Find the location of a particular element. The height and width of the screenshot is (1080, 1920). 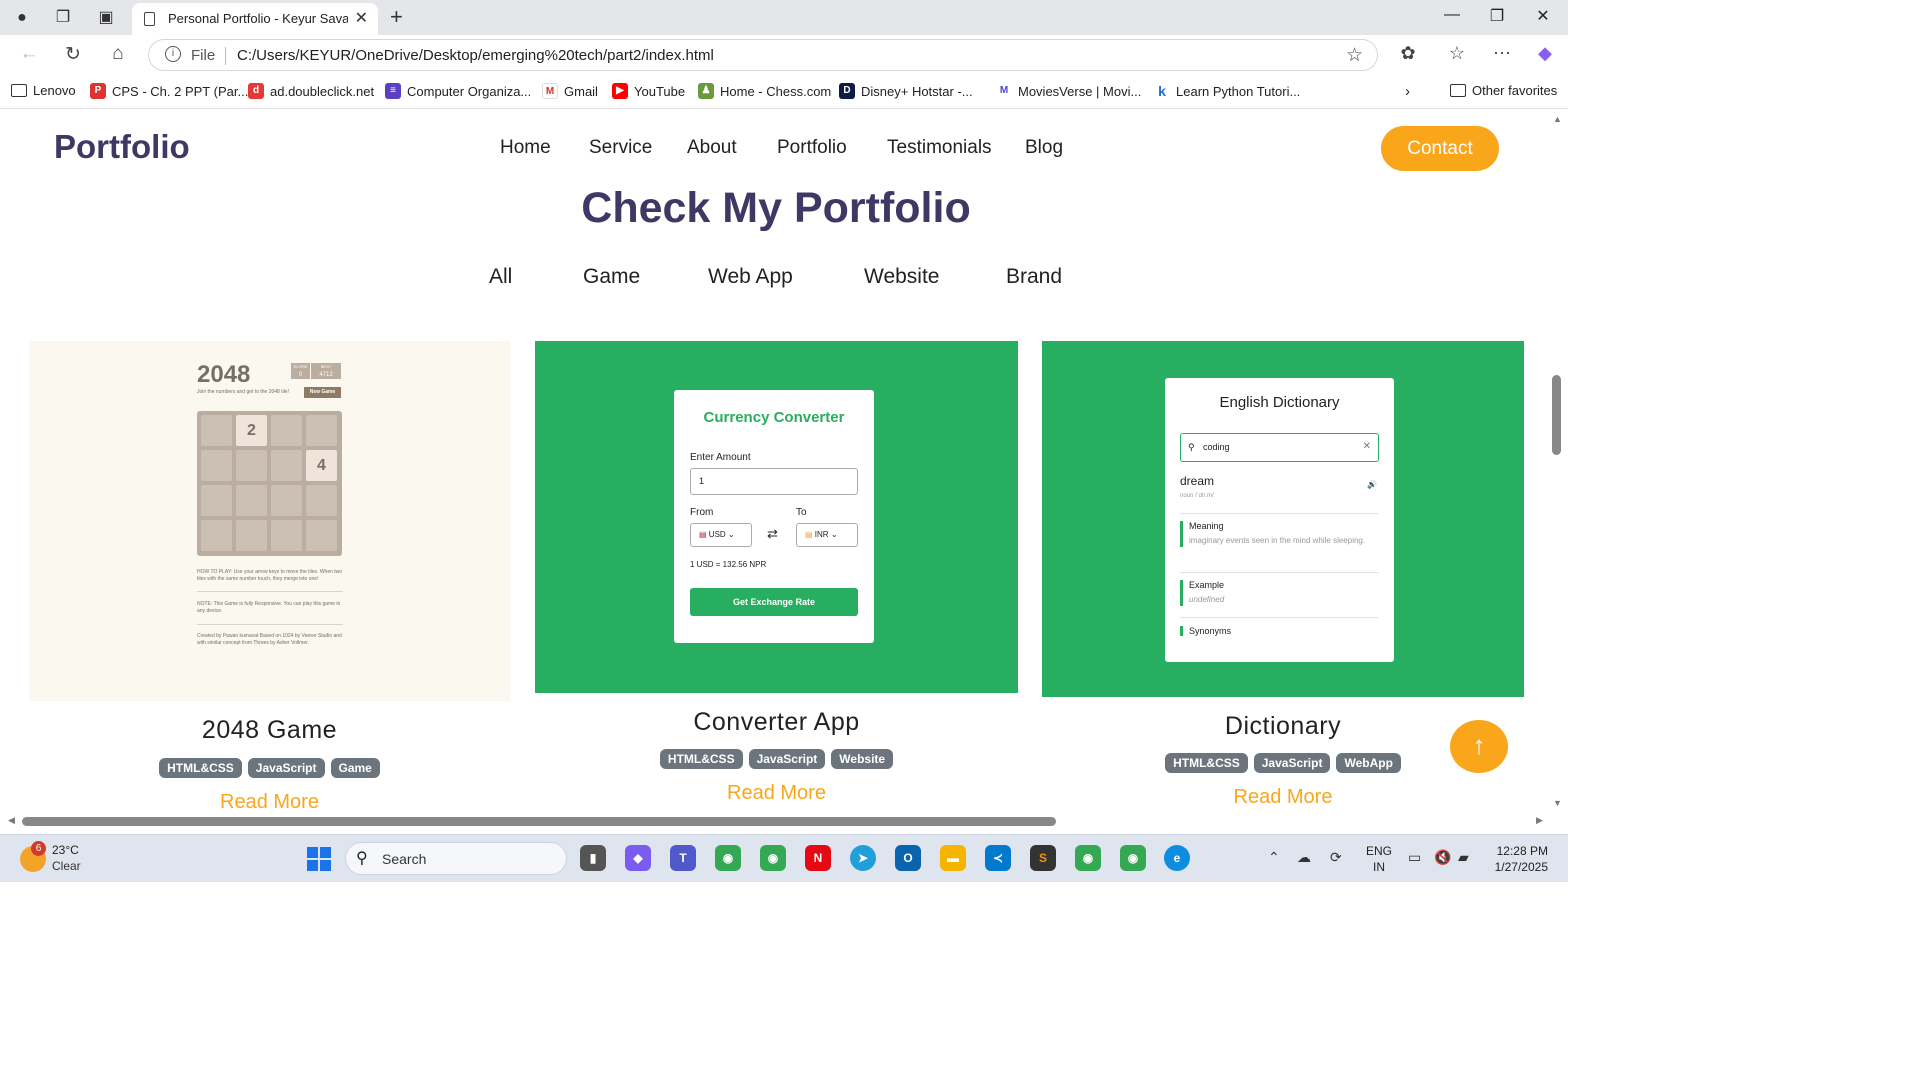

bookmark-lenovo: Lenovo is located at coordinates (43, 90).